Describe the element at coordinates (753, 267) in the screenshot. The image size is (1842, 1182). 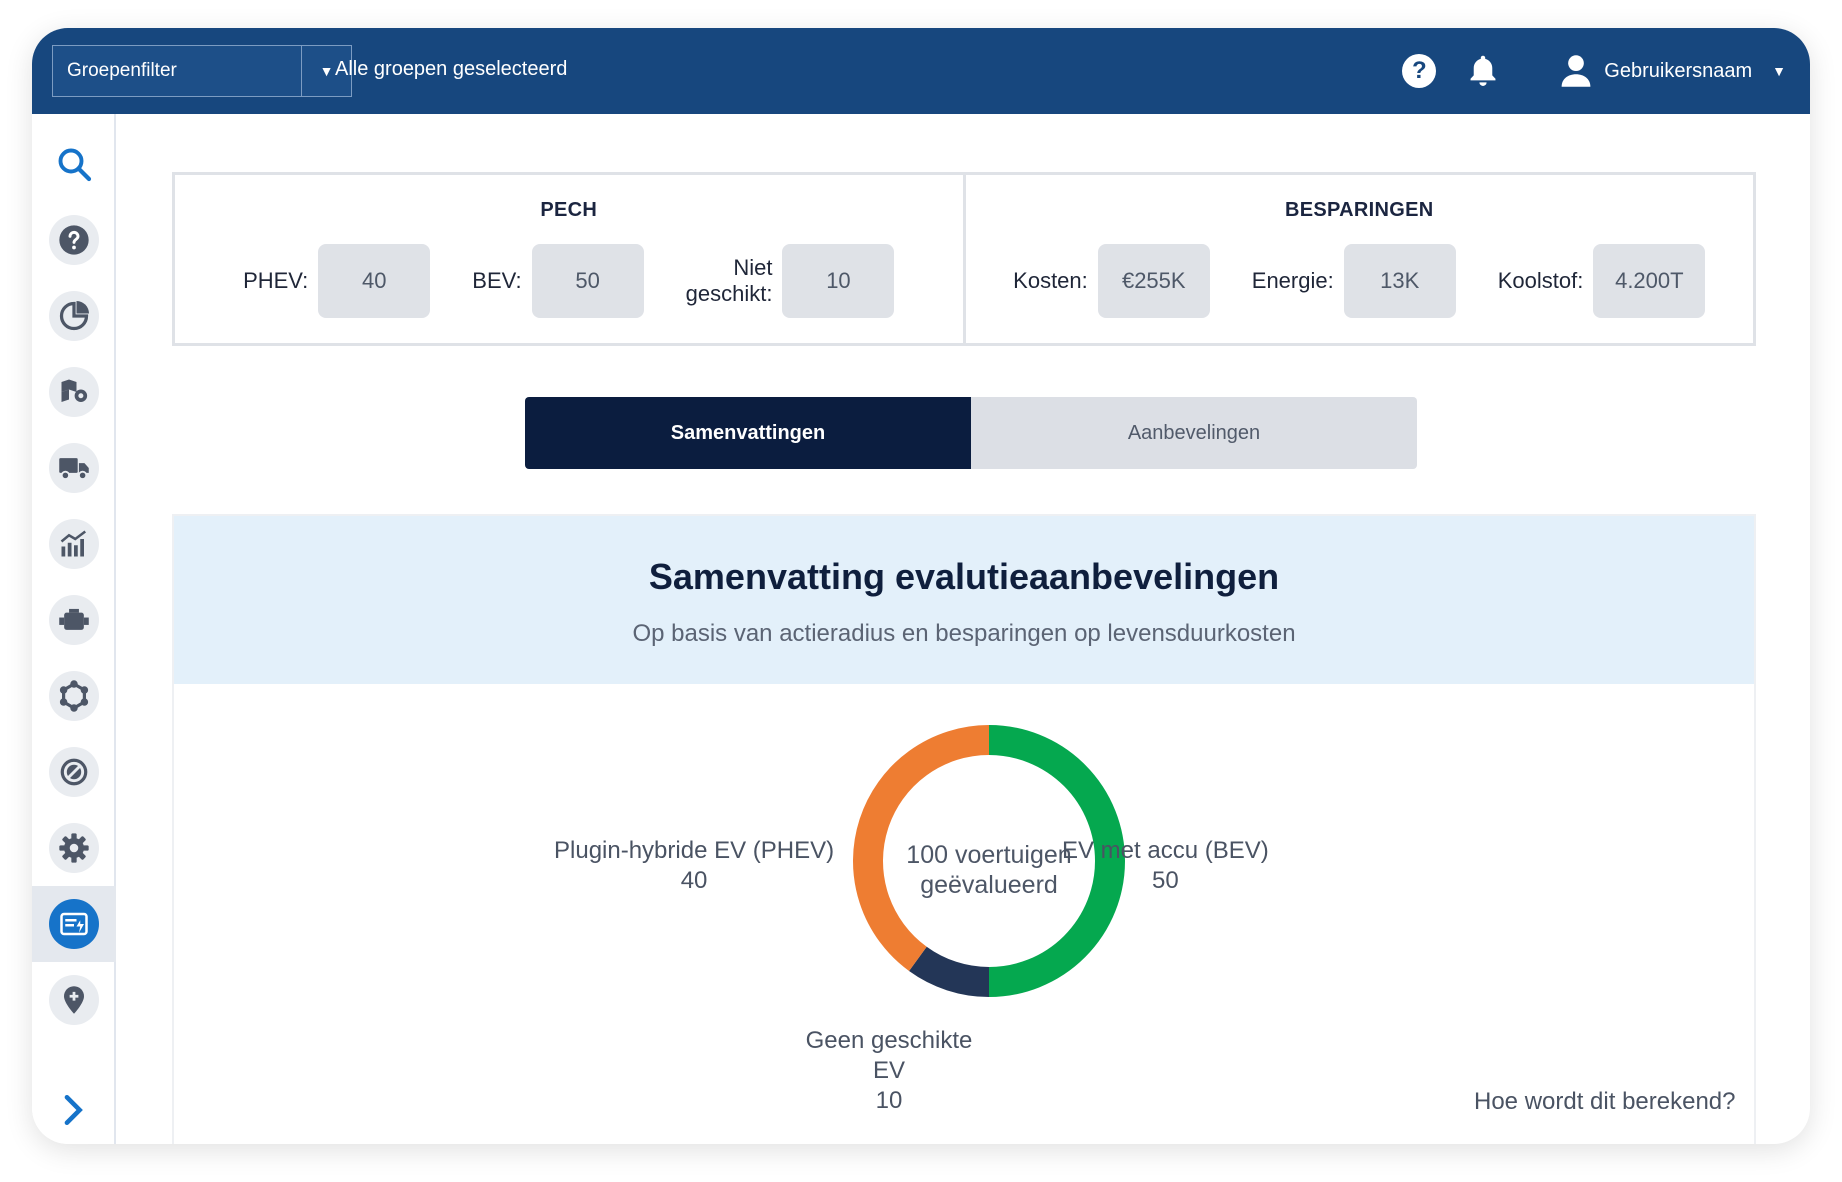
I see `stat-label-line1: Niet` at that location.